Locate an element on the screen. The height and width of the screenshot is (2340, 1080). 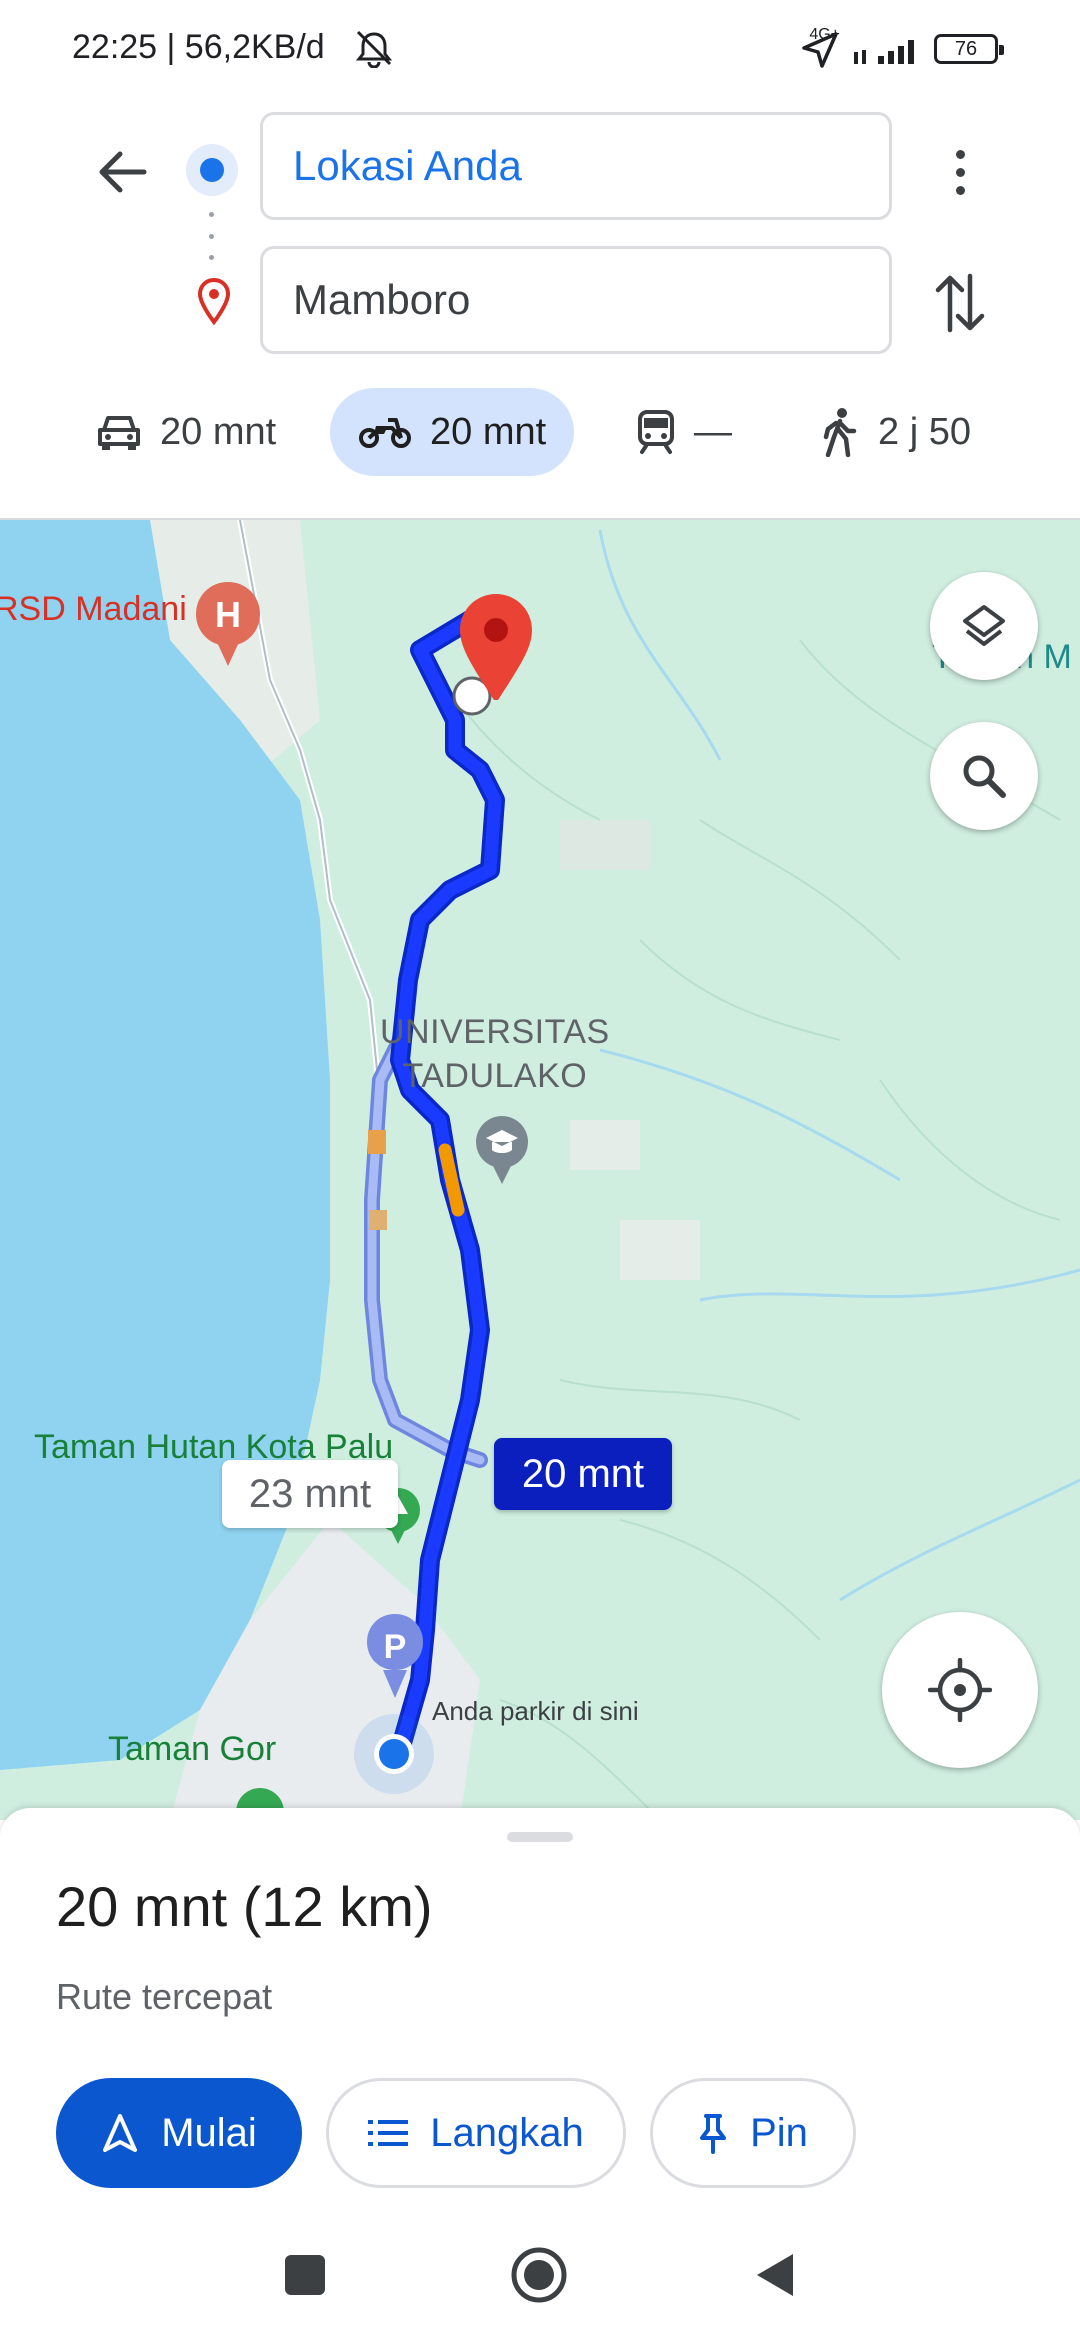
pin-button: Pin is located at coordinates (753, 2133).